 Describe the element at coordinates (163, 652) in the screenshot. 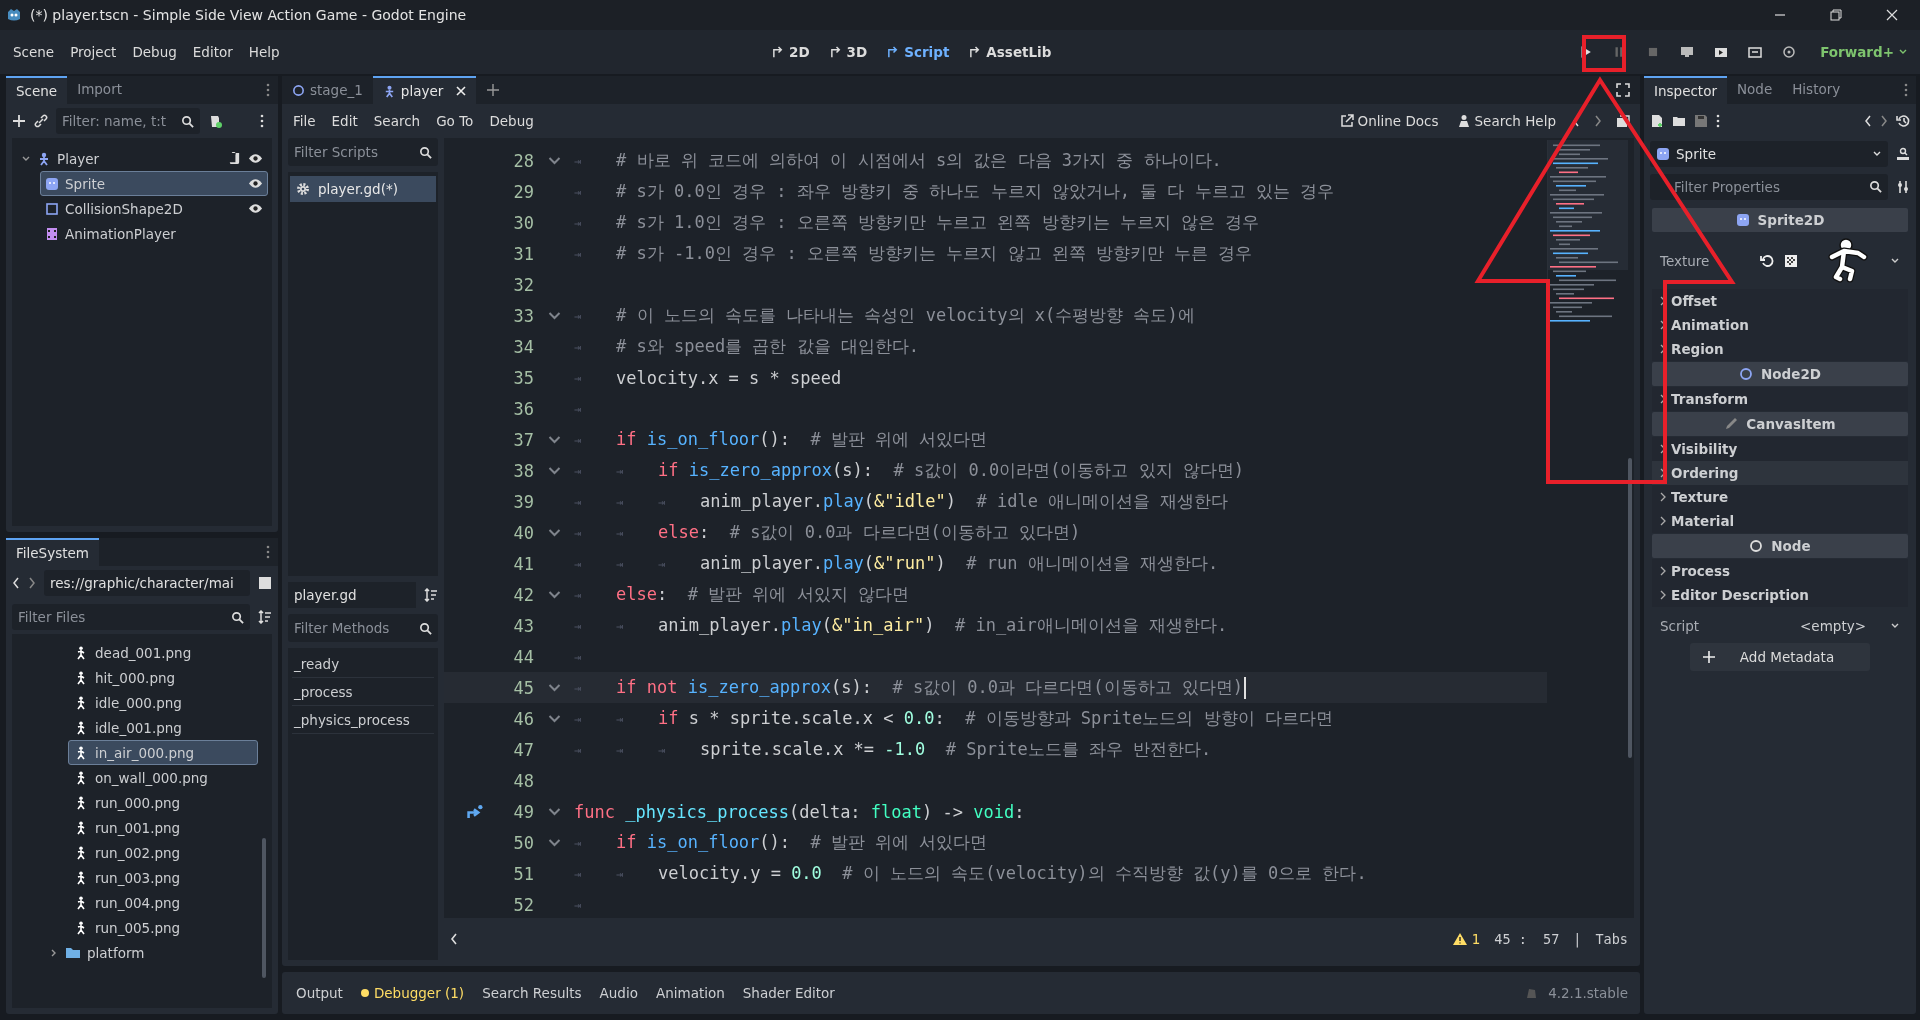

I see `resource-entry: dead_001.png` at that location.